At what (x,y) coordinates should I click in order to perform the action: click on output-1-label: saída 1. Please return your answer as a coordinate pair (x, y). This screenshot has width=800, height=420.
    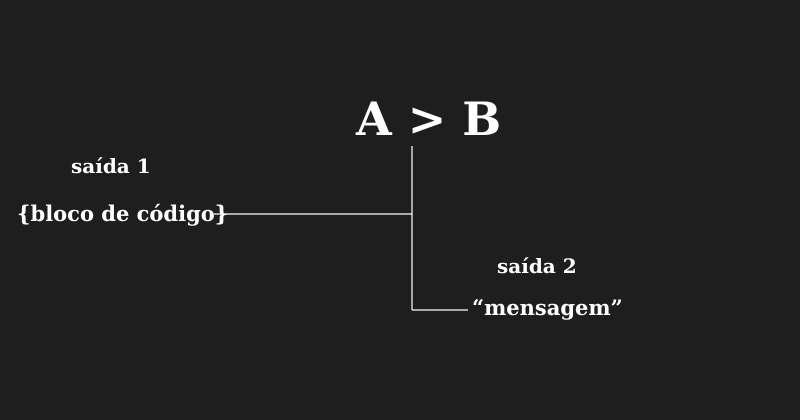
    Looking at the image, I should click on (111, 166).